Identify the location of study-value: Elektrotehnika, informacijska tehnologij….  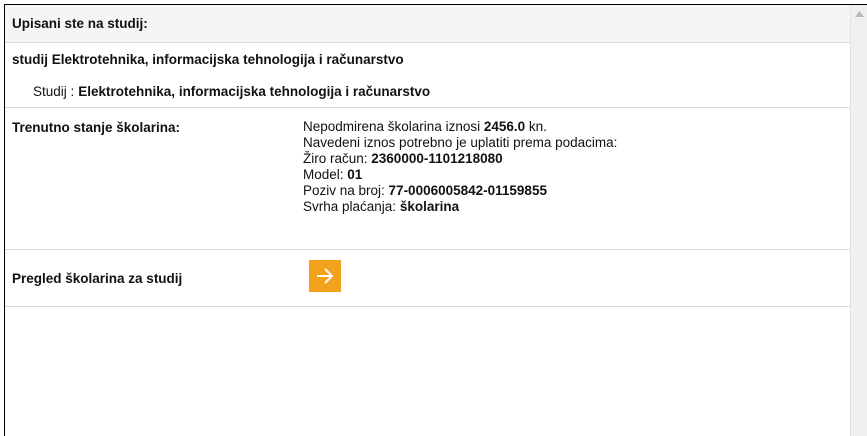
(254, 91).